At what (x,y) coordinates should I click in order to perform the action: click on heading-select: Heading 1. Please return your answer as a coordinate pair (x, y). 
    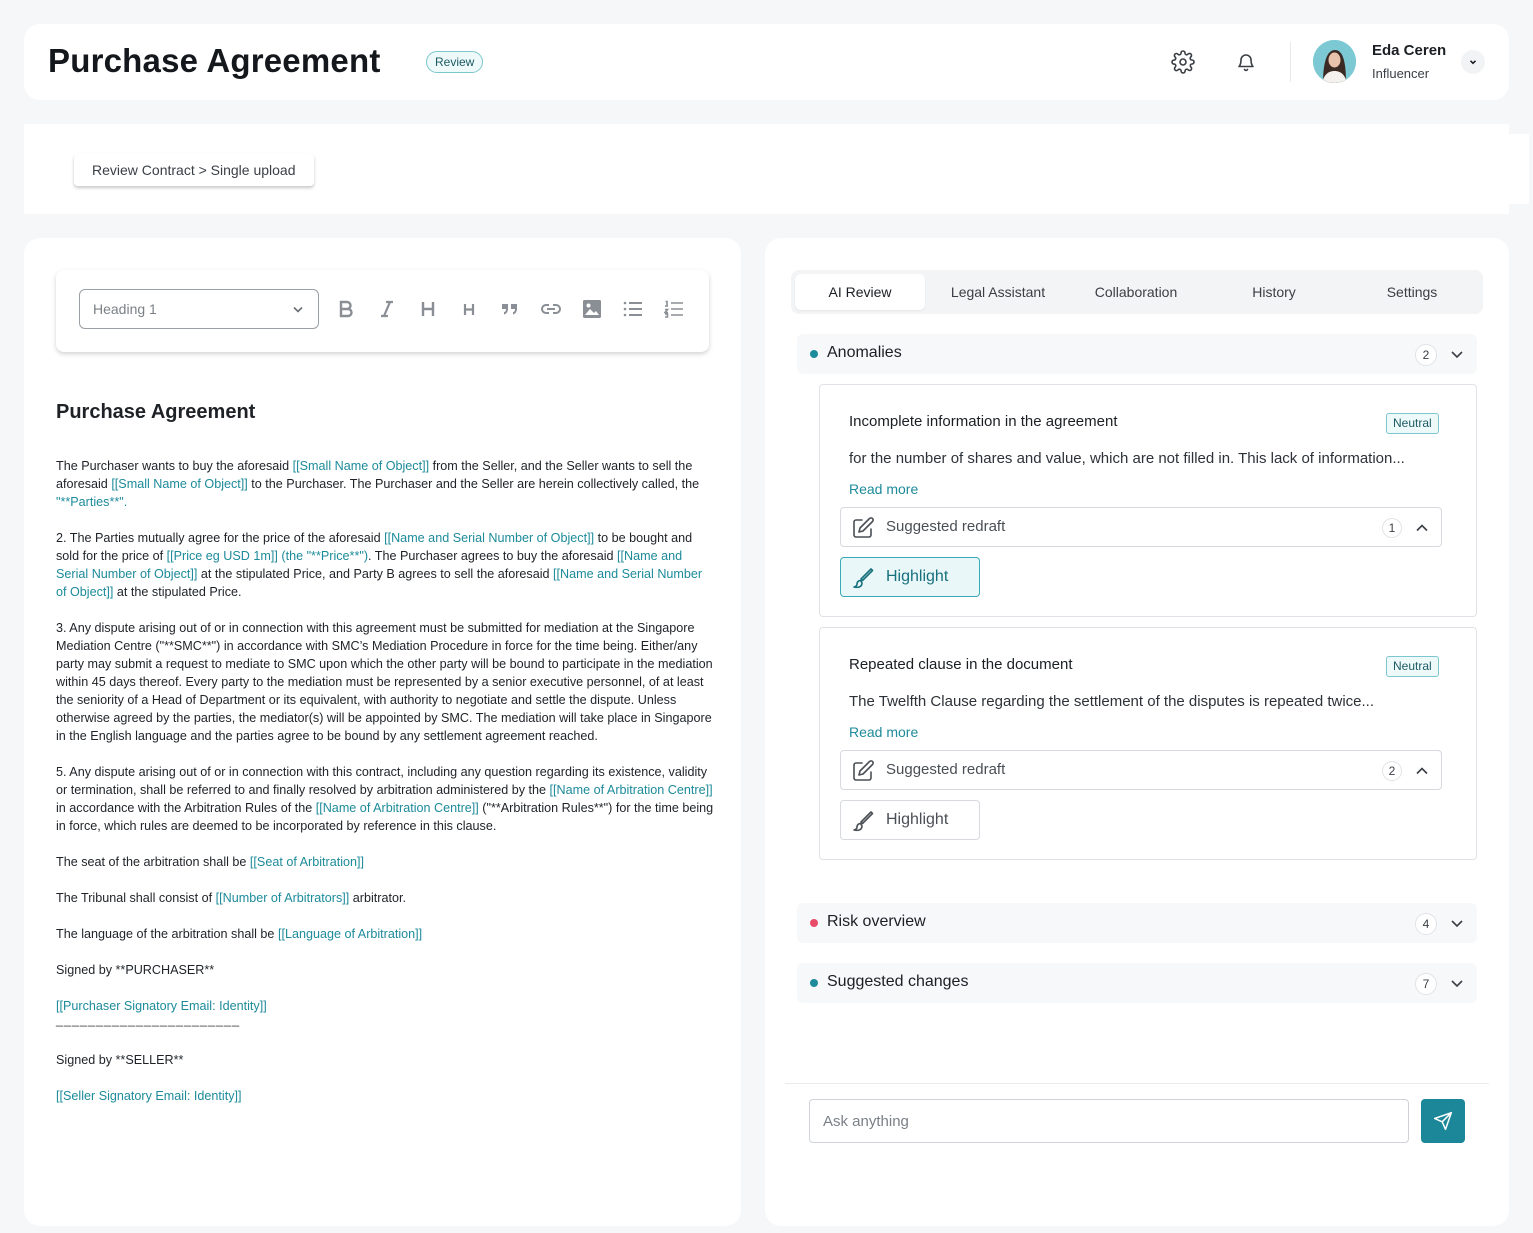
    Looking at the image, I should click on (199, 309).